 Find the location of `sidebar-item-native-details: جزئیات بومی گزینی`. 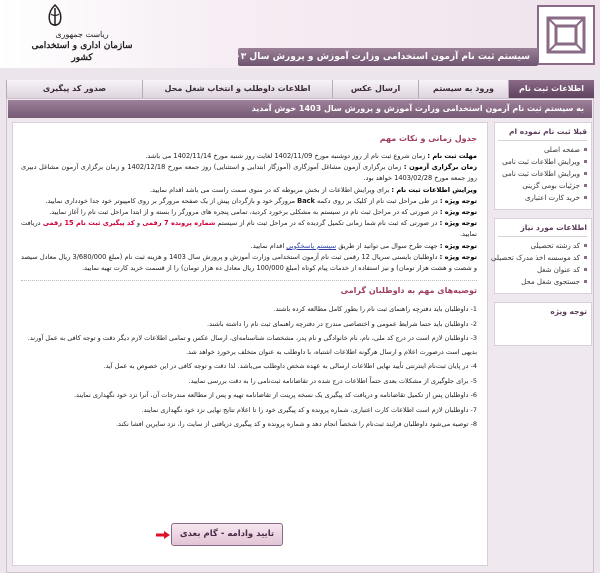

sidebar-item-native-details: جزئیات بومی گزینی is located at coordinates (542, 186).